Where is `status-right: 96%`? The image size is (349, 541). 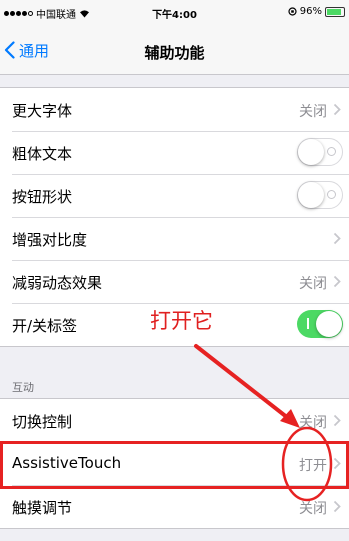
status-right: 96% is located at coordinates (316, 11).